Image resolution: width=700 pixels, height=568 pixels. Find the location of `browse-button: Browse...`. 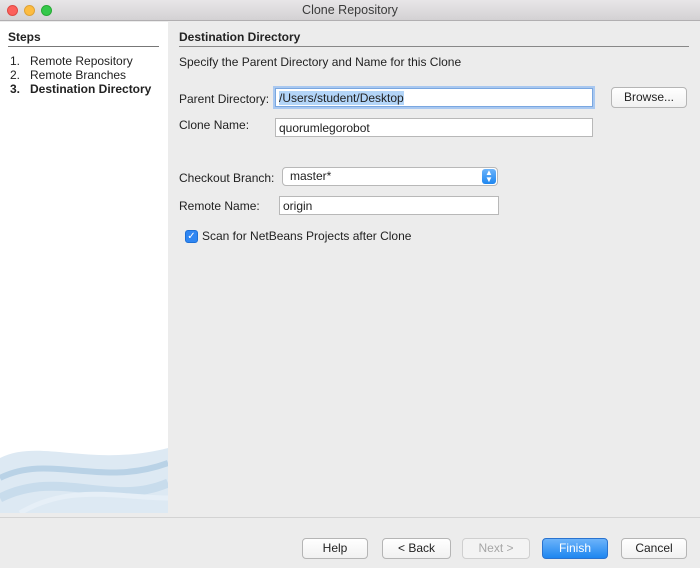

browse-button: Browse... is located at coordinates (649, 97).